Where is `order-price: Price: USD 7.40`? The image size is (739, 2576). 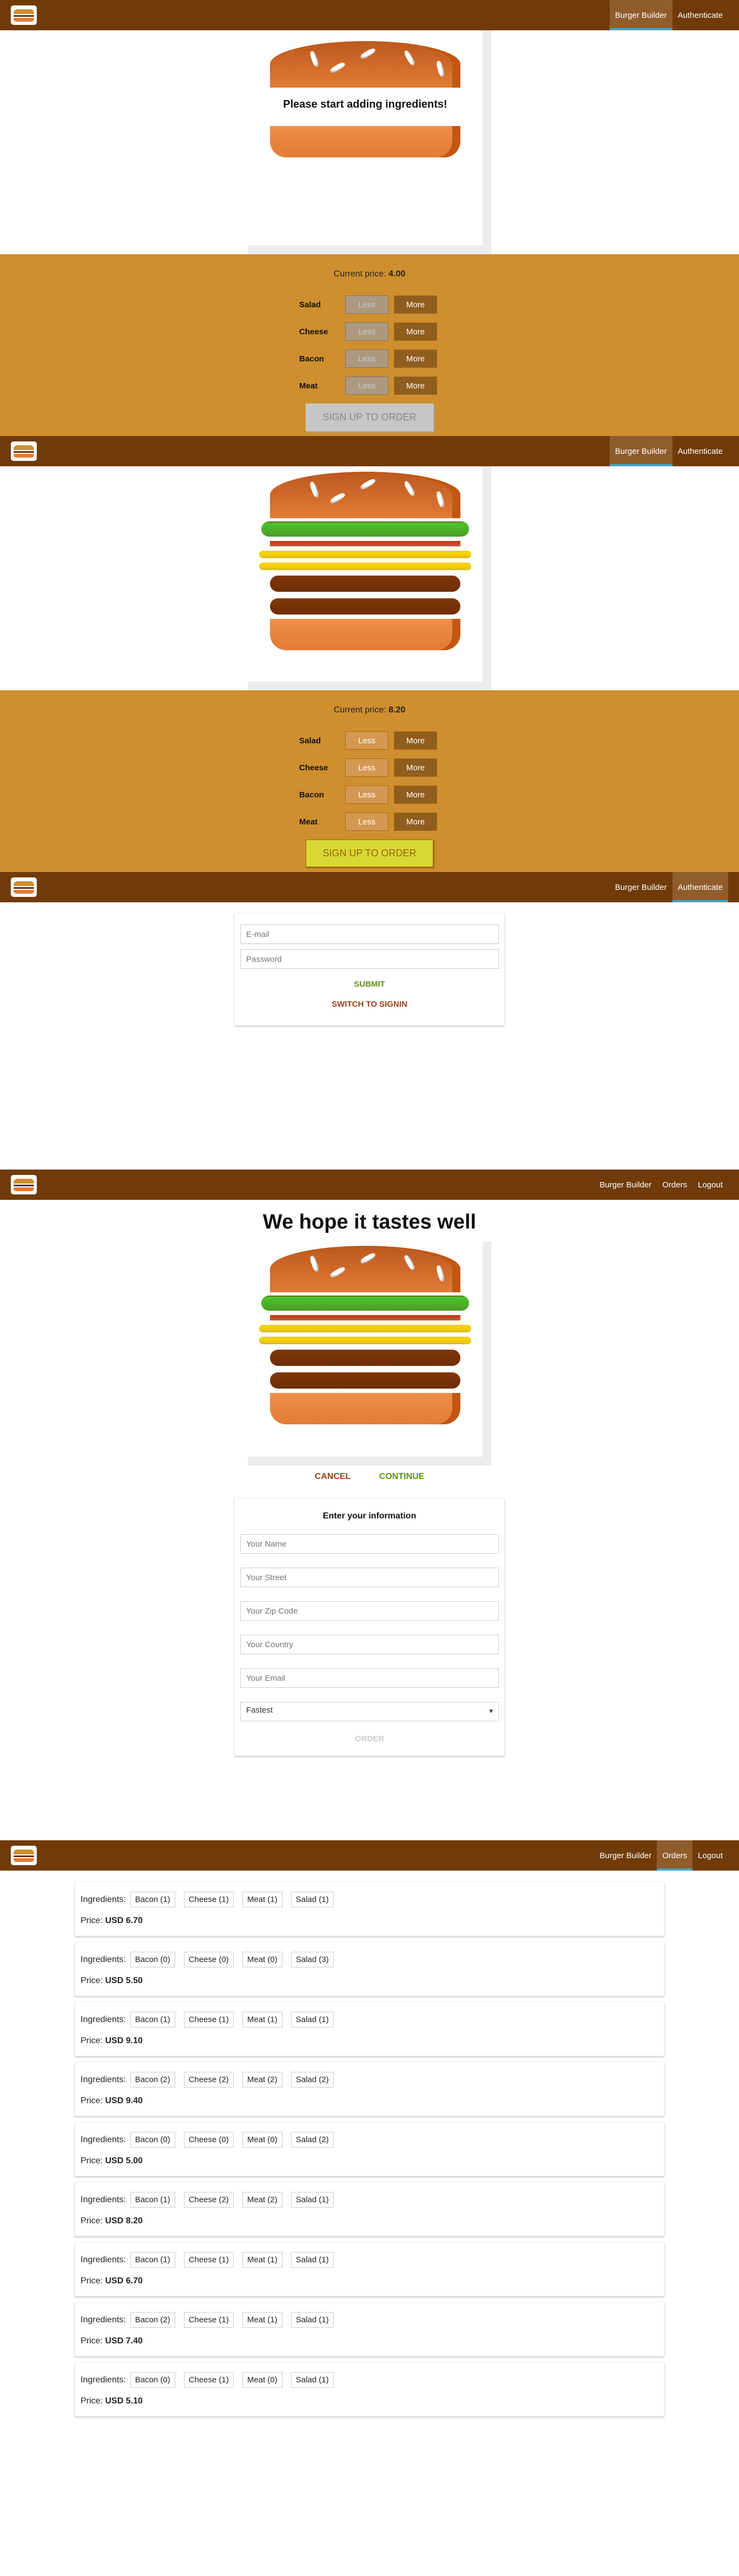
order-price: Price: USD 7.40 is located at coordinates (112, 2341).